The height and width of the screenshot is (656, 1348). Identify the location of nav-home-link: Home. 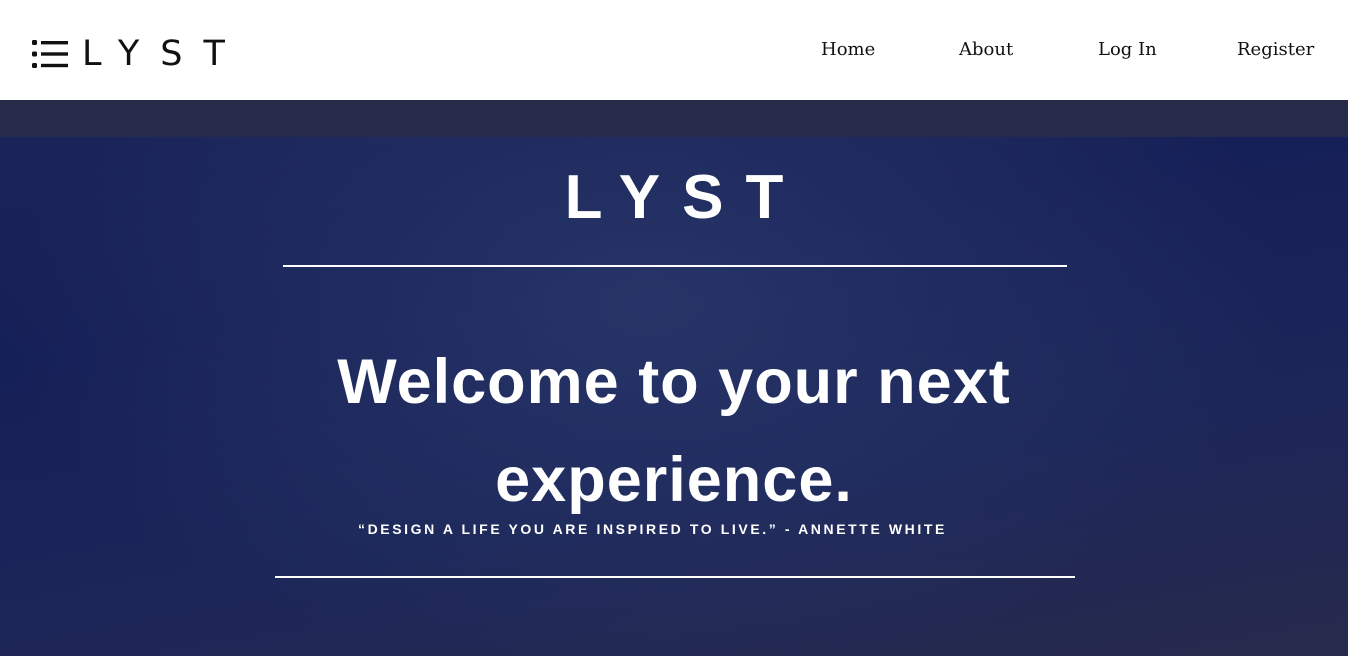
(848, 50).